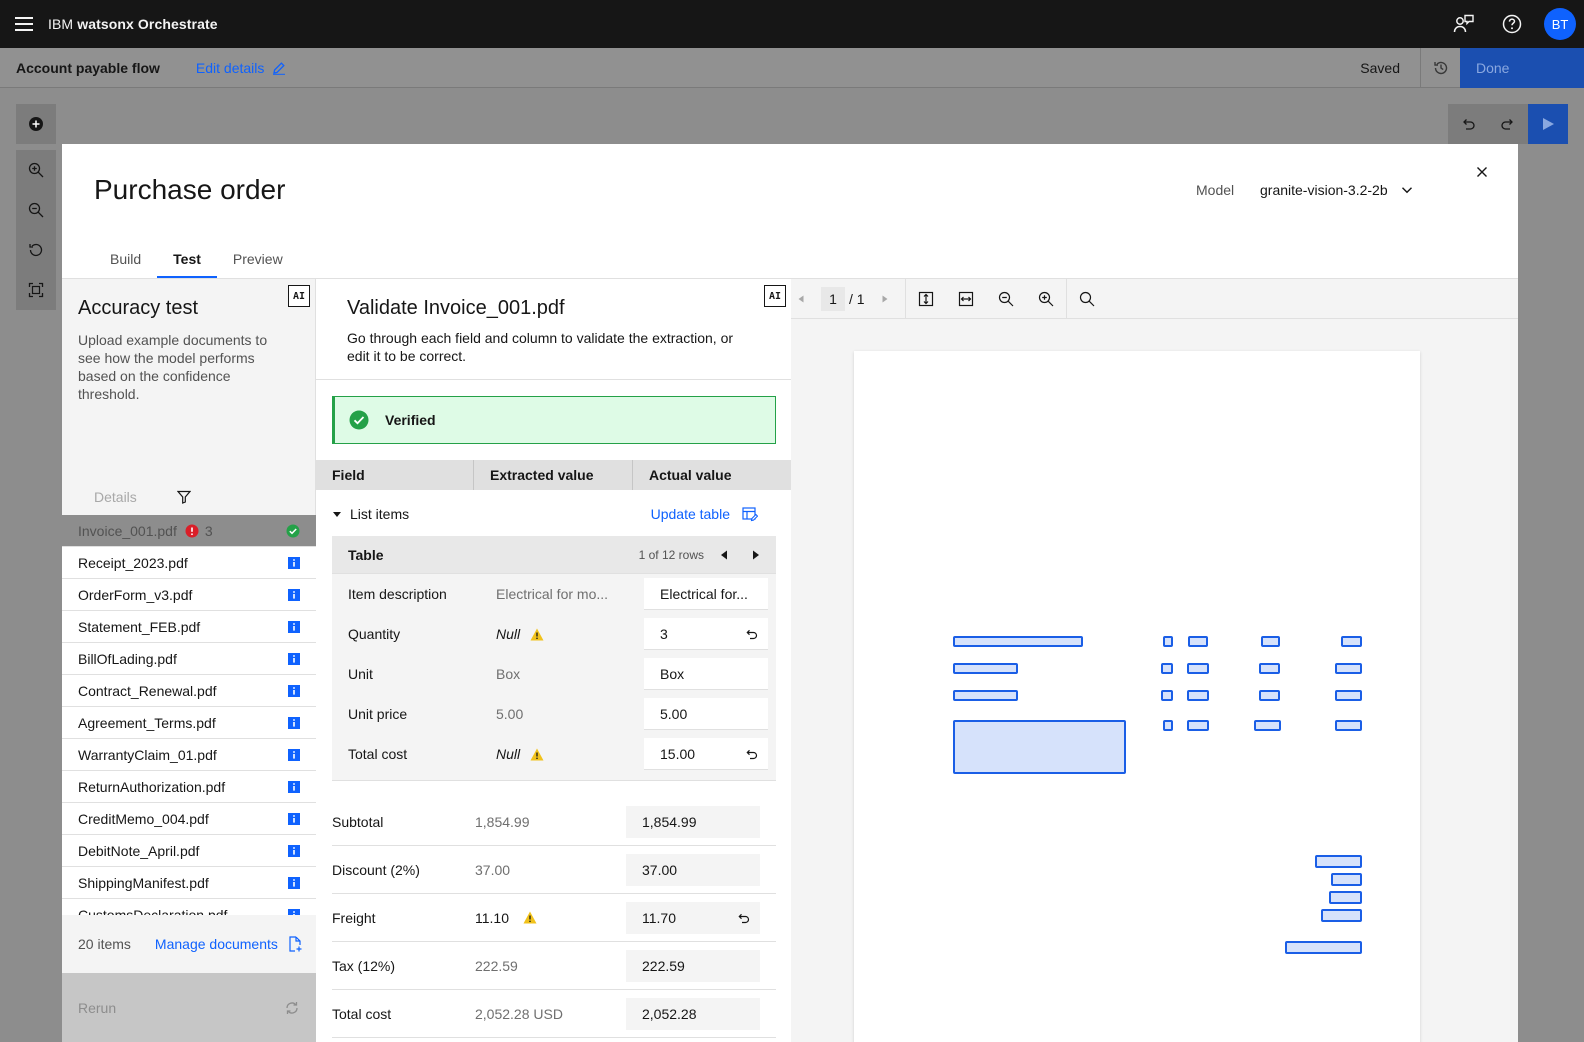 The image size is (1584, 1042). Describe the element at coordinates (706, 634) in the screenshot. I see `actual-value-input: 3` at that location.